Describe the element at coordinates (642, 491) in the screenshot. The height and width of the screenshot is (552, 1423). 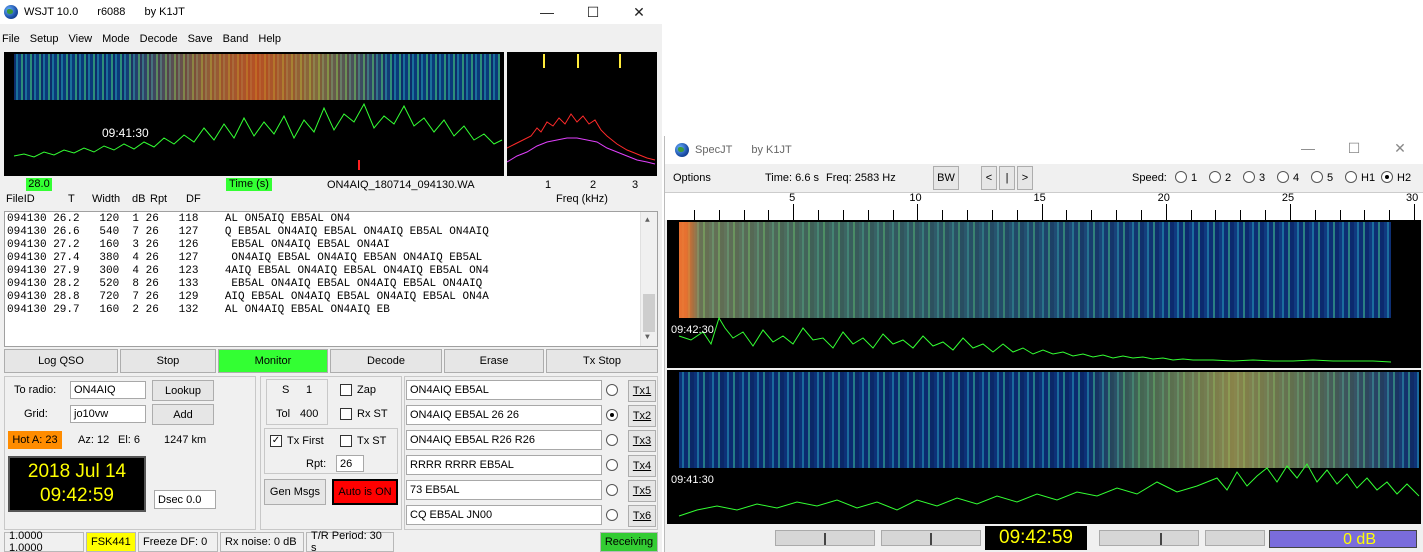
I see `tx-button: Tx5` at that location.